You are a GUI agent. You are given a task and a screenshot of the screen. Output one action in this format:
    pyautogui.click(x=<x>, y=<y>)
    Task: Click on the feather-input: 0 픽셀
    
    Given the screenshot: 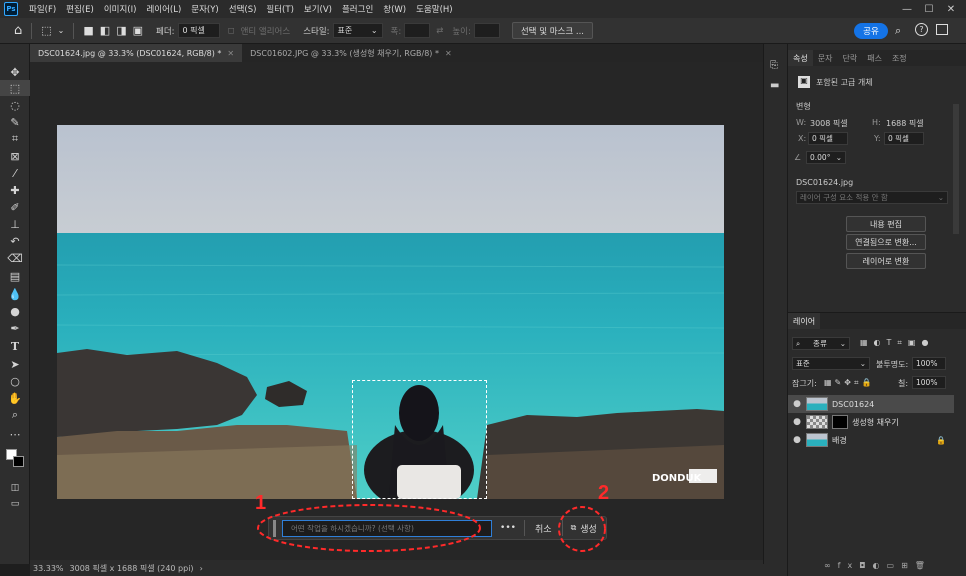 What is the action you would take?
    pyautogui.click(x=198, y=30)
    